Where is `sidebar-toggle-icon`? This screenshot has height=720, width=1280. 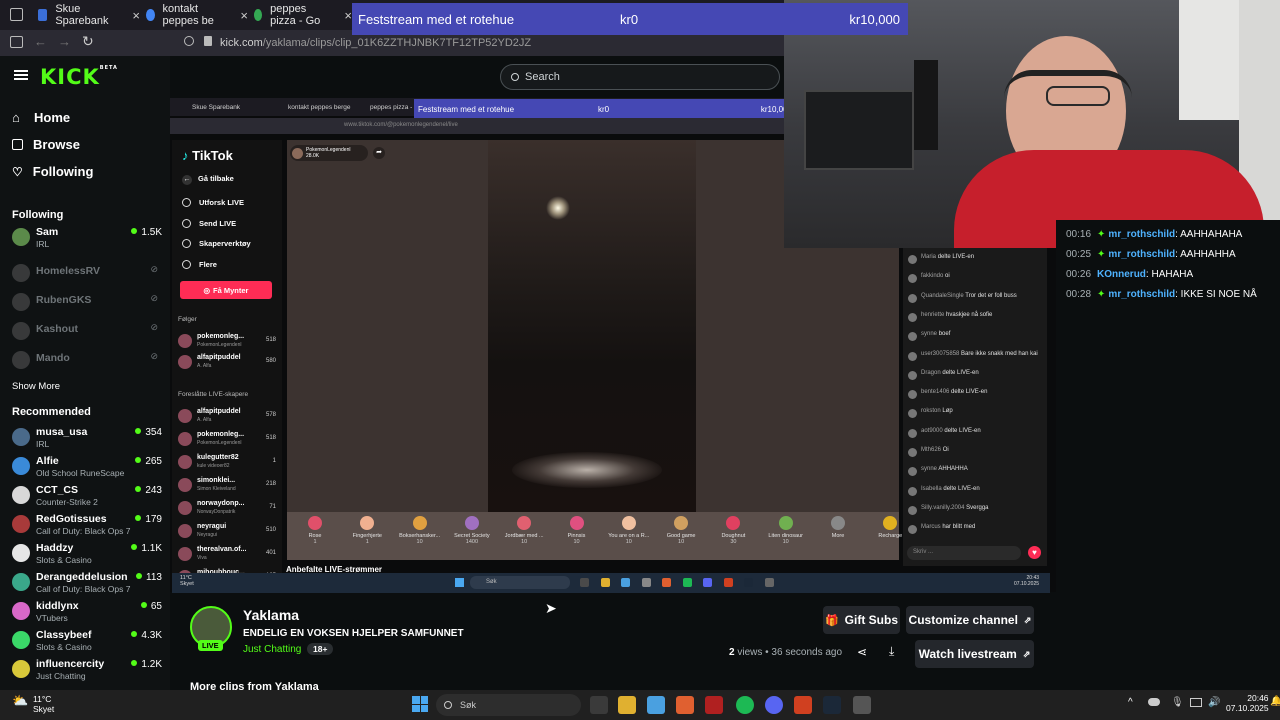 sidebar-toggle-icon is located at coordinates (16, 42).